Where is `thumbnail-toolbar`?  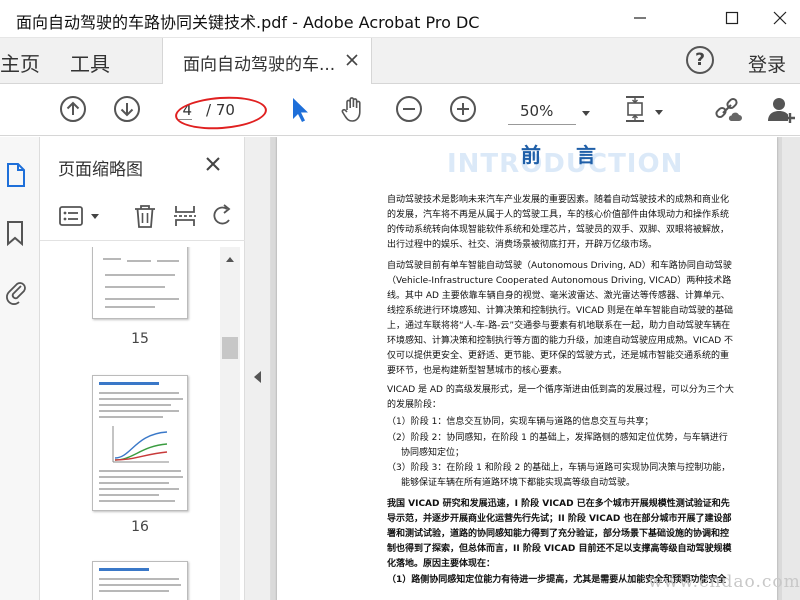 thumbnail-toolbar is located at coordinates (142, 218).